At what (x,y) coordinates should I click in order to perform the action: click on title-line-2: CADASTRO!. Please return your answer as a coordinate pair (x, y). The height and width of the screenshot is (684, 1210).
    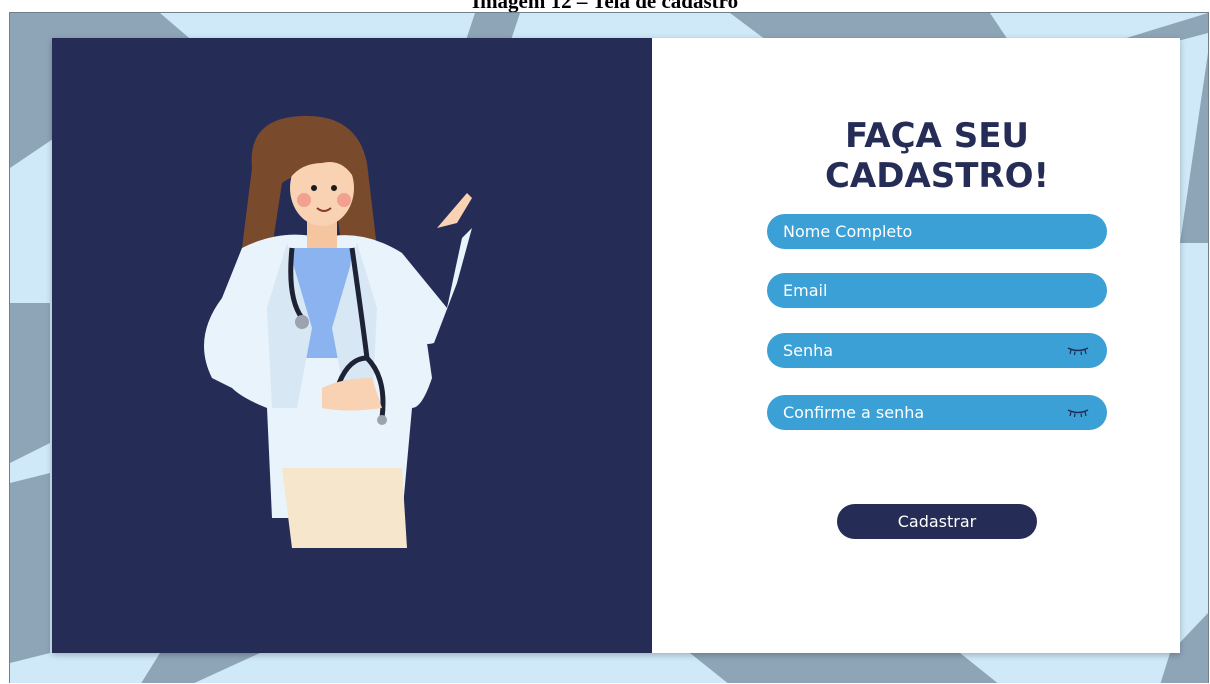
    Looking at the image, I should click on (937, 176).